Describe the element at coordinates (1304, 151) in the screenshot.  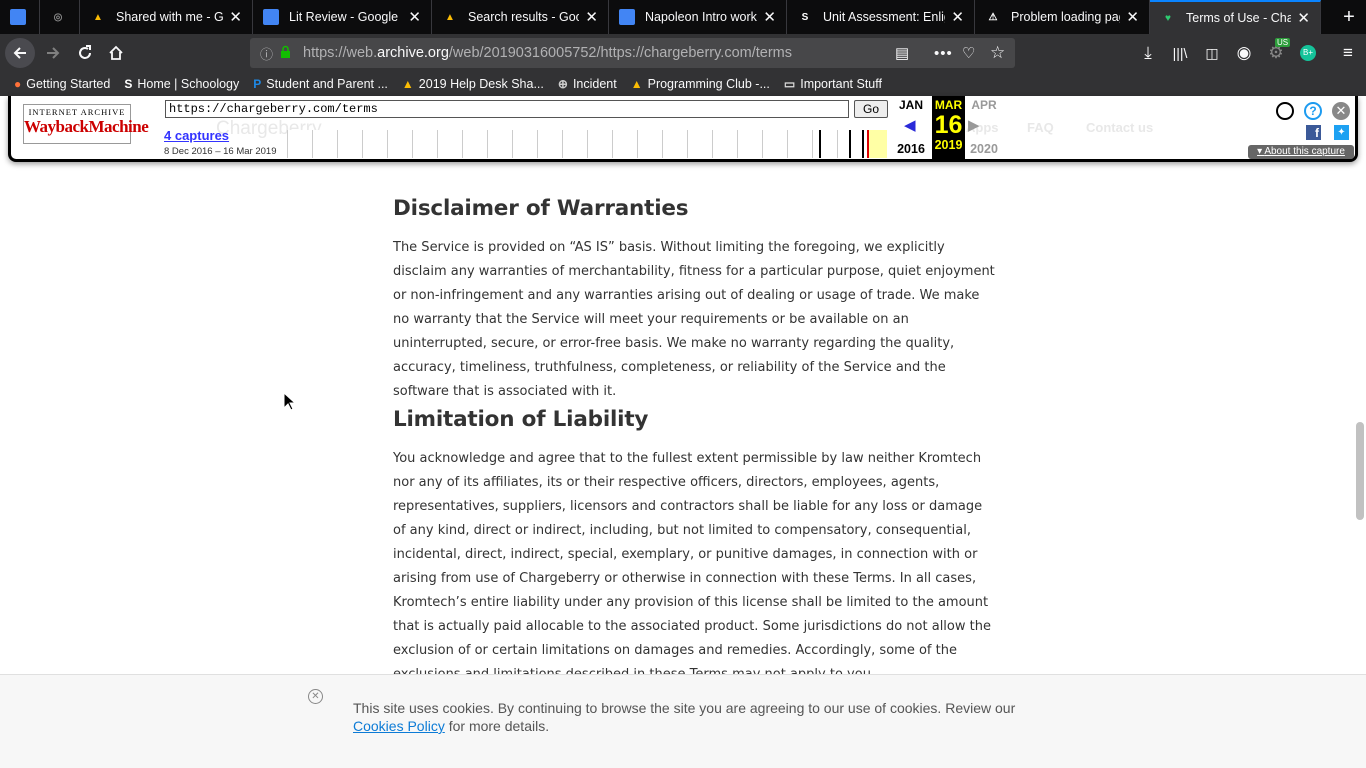
I see `about-capture-label: About this capture` at that location.